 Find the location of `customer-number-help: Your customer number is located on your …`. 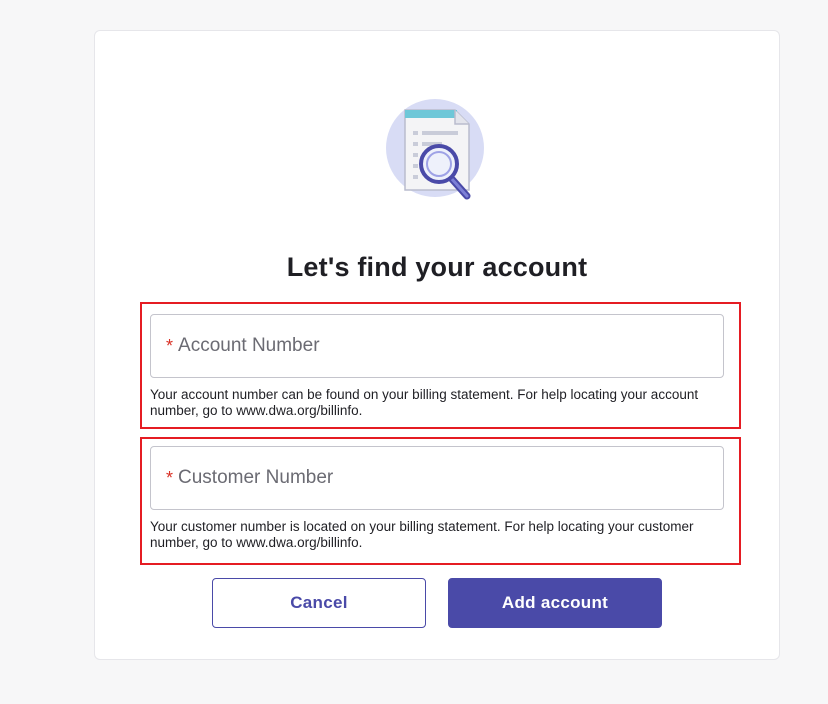

customer-number-help: Your customer number is located on your … is located at coordinates (422, 534).